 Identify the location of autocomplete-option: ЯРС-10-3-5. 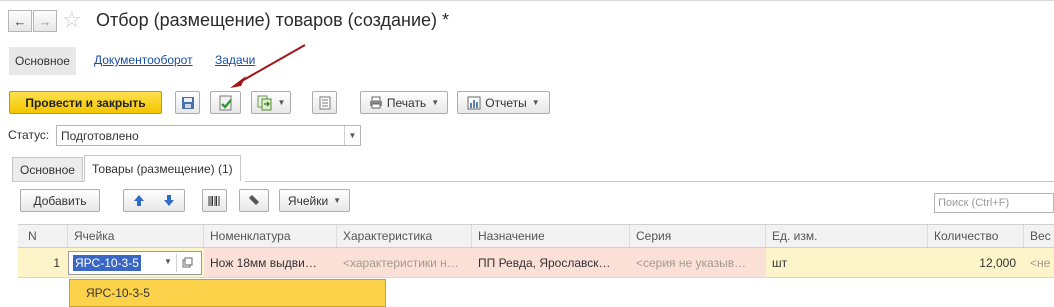
(227, 293).